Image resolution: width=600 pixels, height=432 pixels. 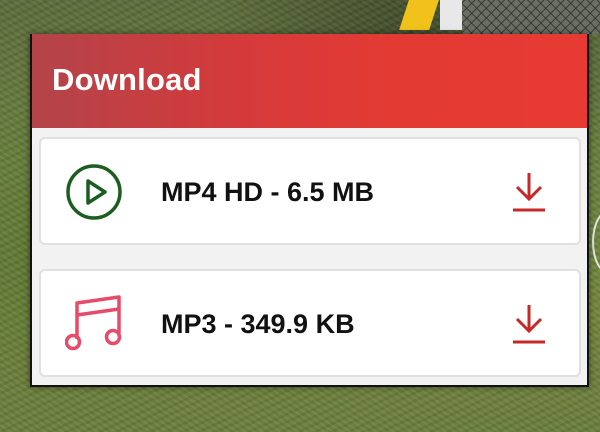 What do you see at coordinates (94, 192) in the screenshot?
I see `play-circle-icon` at bounding box center [94, 192].